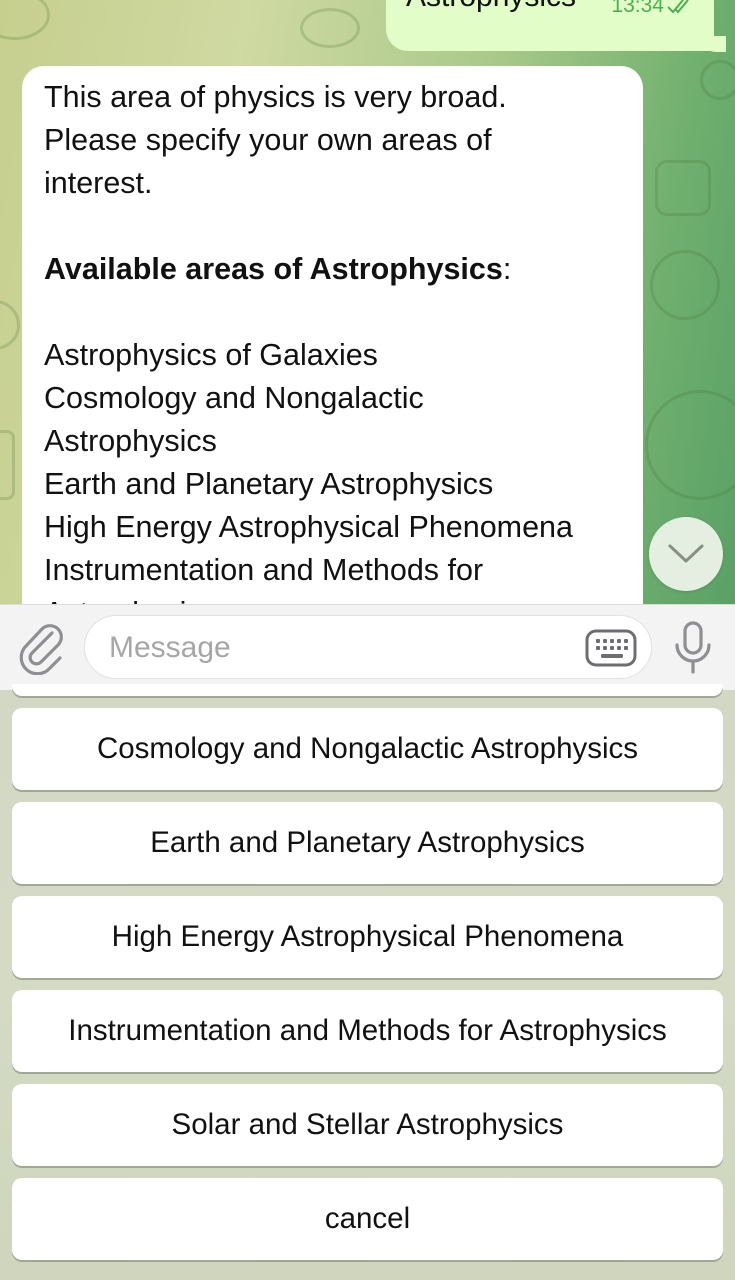  Describe the element at coordinates (693, 648) in the screenshot. I see `microphone-icon` at that location.